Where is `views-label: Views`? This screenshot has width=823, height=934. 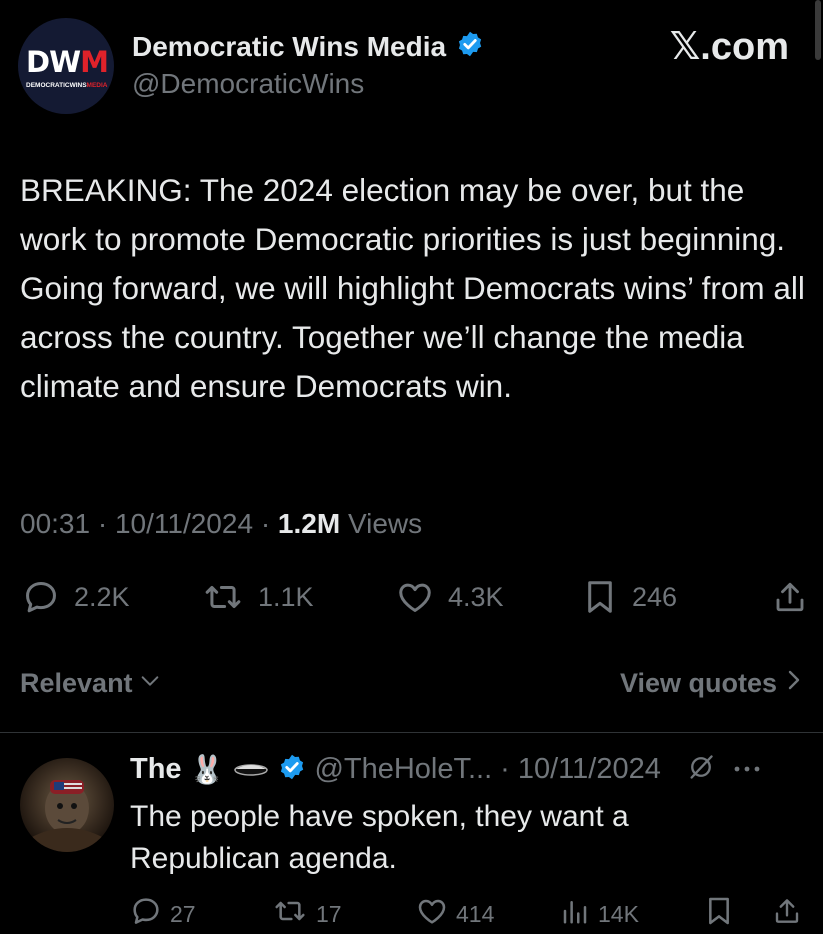
views-label: Views is located at coordinates (385, 523).